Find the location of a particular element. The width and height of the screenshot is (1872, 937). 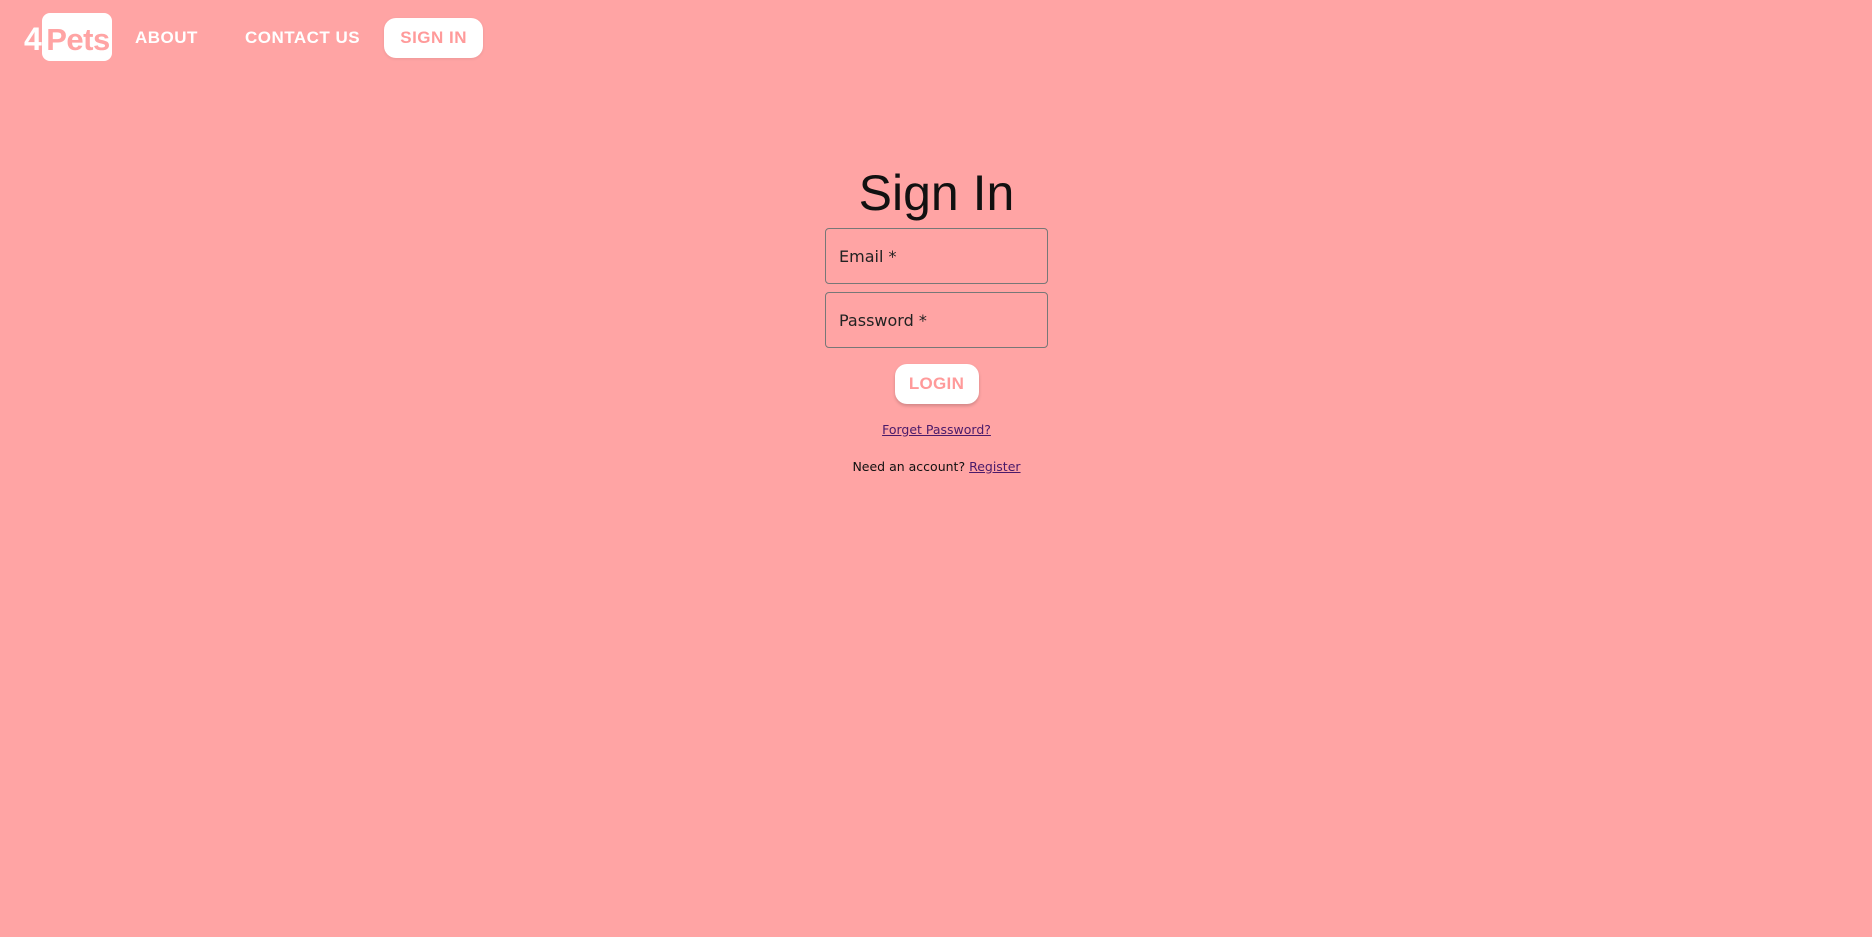

register-link: Register is located at coordinates (994, 466).